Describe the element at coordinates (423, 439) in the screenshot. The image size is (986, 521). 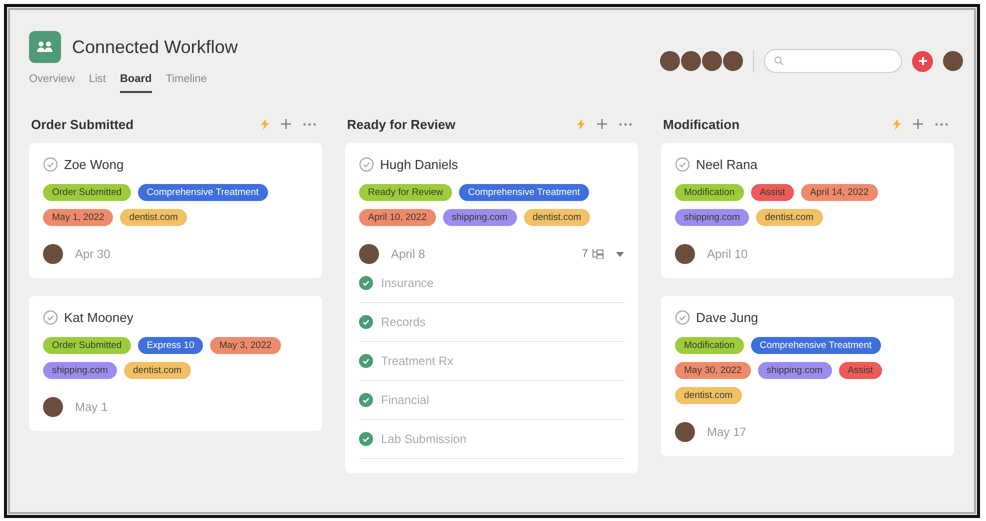
I see `subtask-label: Lab Submission` at that location.